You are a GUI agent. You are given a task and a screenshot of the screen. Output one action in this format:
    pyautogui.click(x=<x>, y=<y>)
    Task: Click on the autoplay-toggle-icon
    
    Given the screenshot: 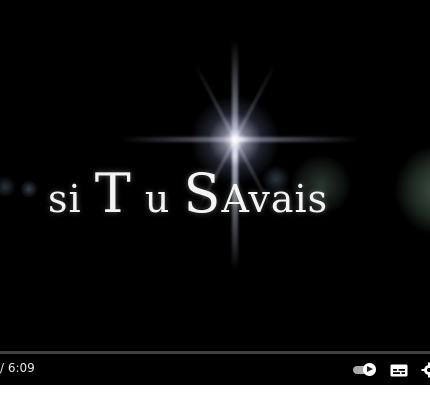 What is the action you would take?
    pyautogui.click(x=364, y=369)
    